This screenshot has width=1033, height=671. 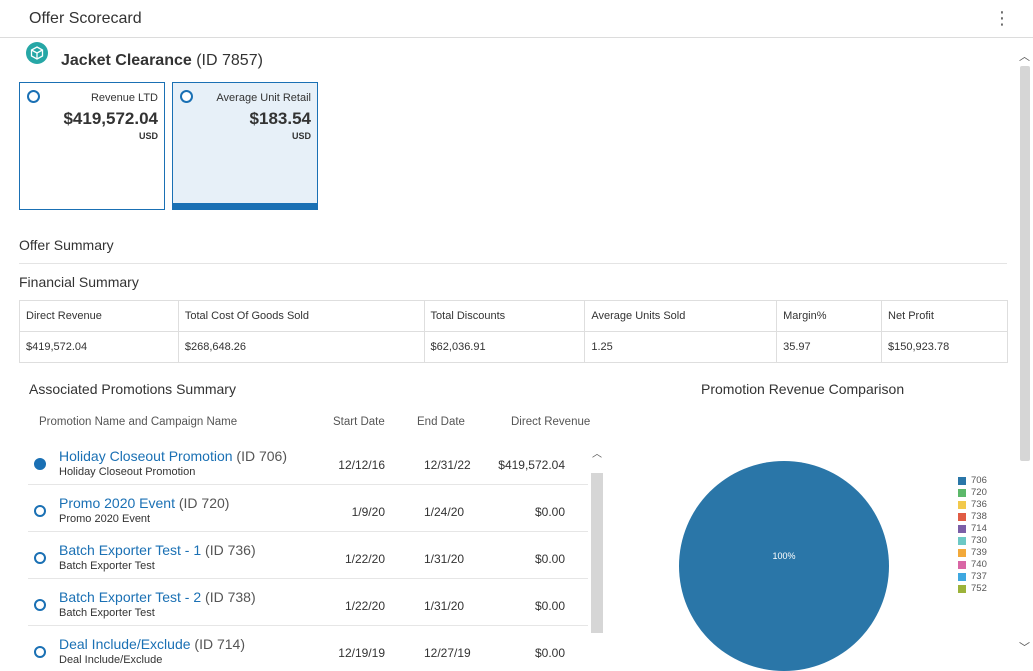 I want to click on cell-net-profit: $150,923.78, so click(x=944, y=347).